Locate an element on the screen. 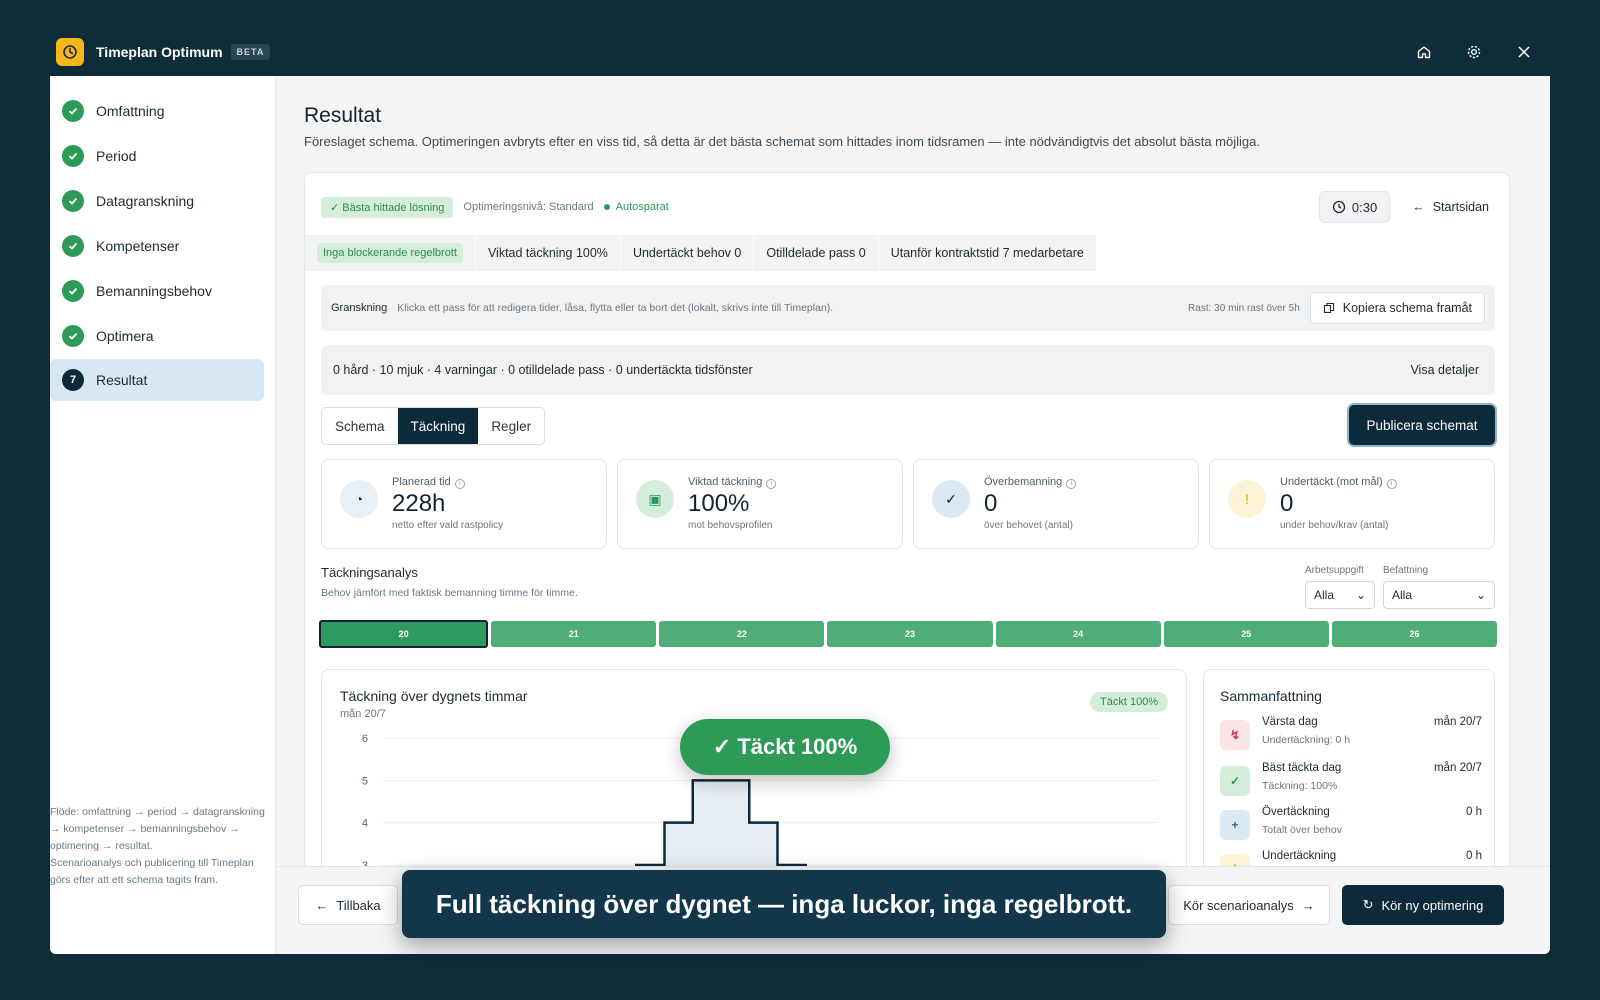 Image resolution: width=1600 pixels, height=1000 pixels. sidebar-item-kompetenser: Kompetenser is located at coordinates (157, 246).